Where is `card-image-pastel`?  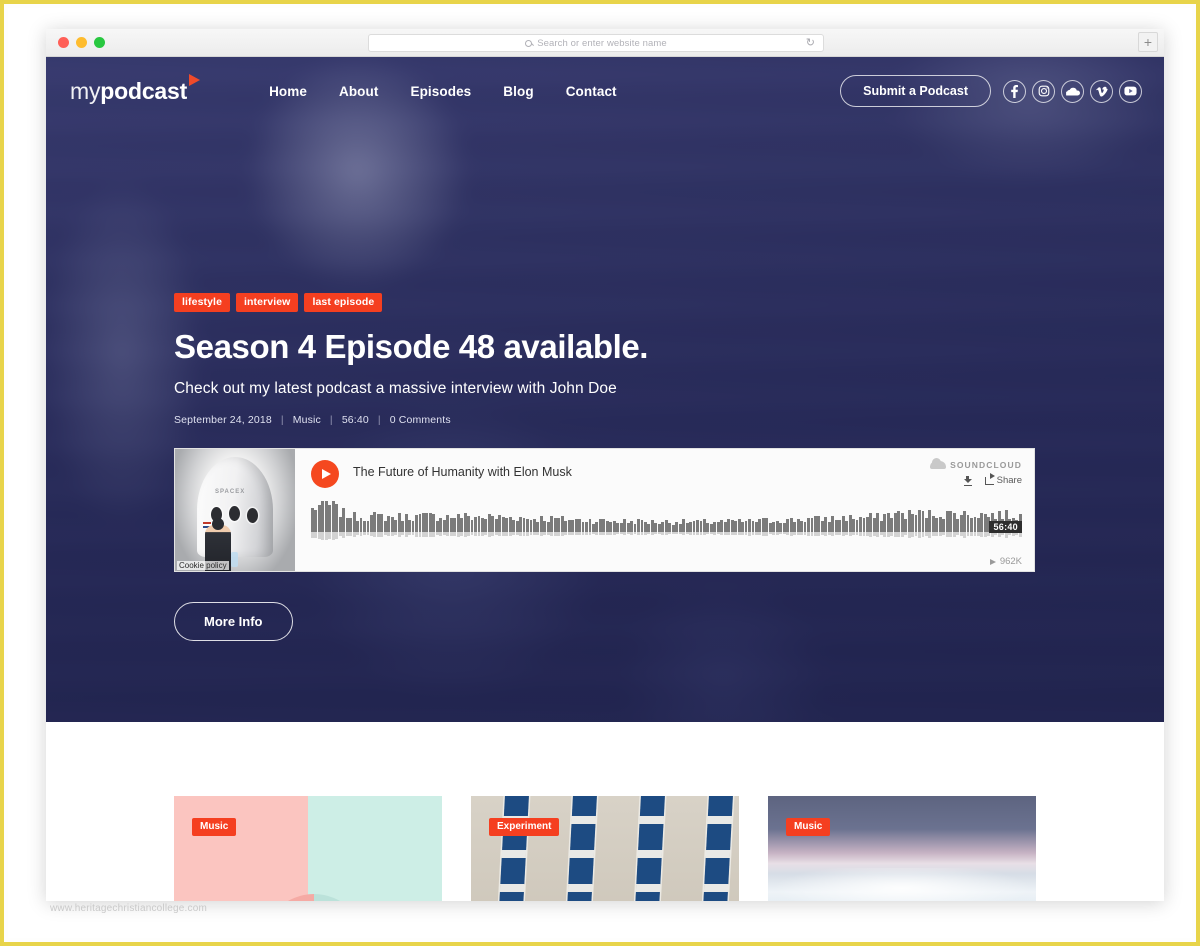
card-image-pastel is located at coordinates (308, 848).